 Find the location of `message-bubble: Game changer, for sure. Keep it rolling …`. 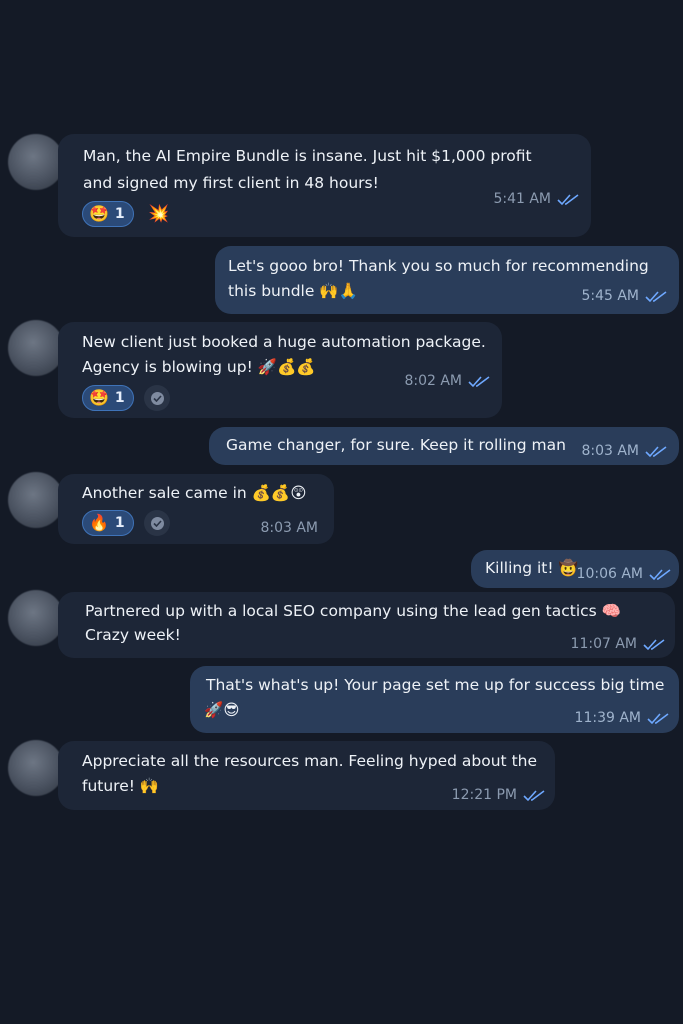

message-bubble: Game changer, for sure. Keep it rolling … is located at coordinates (444, 446).